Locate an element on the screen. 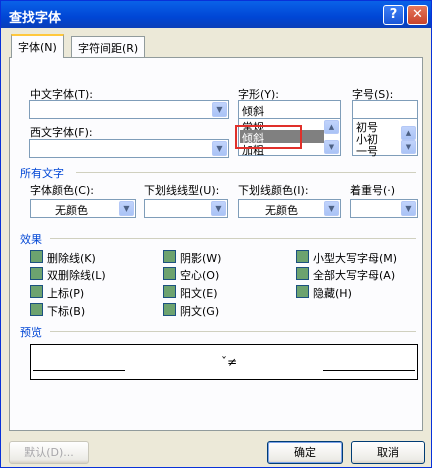 This screenshot has width=432, height=468. help-button: ? is located at coordinates (393, 15).